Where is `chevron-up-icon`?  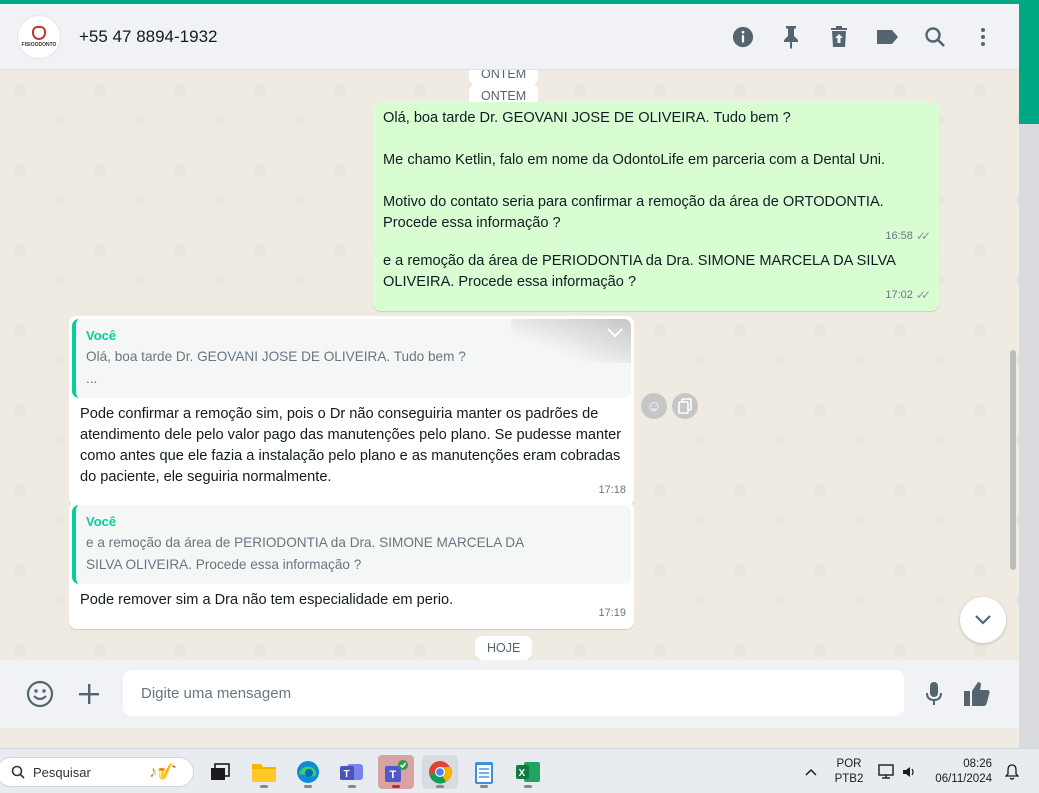
chevron-up-icon is located at coordinates (811, 771).